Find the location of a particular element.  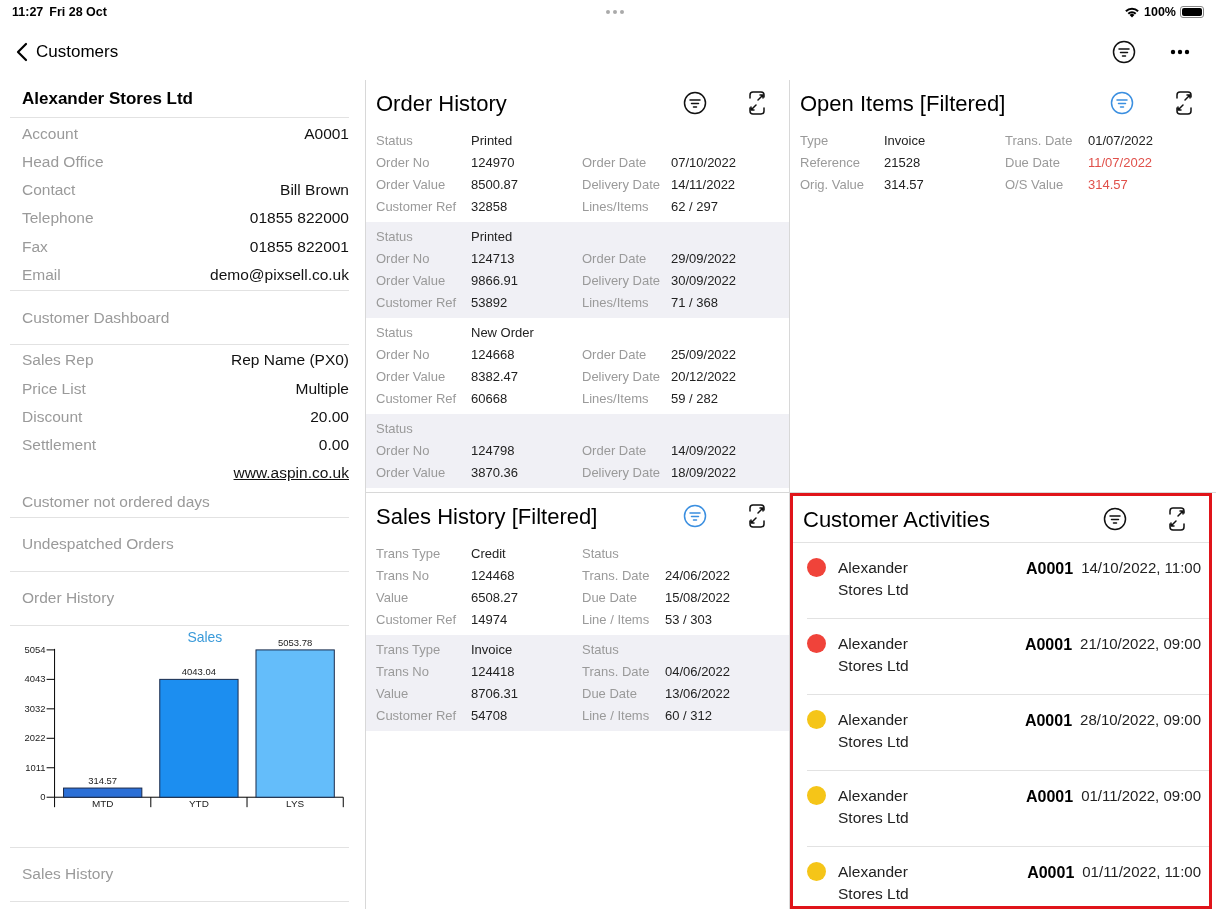

record-card: Trans Type Invoice Trans No 124418 Value 8706.31 Customer Ref 54708 Status Trans. Date 04/06/2022 Due Date 13/06/2022 Line / Items 60 / 312 is located at coordinates (577, 683).